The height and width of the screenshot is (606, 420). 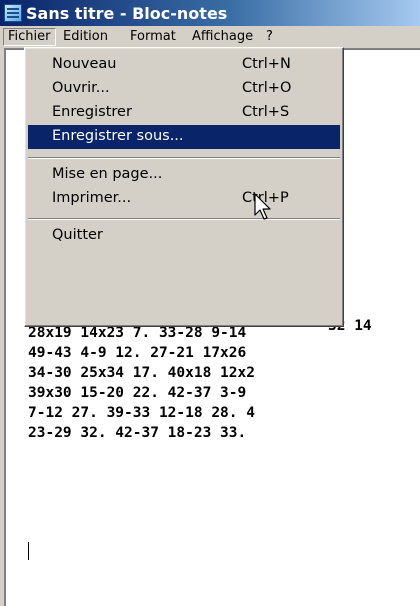 I want to click on notepad-icon, so click(x=13, y=13).